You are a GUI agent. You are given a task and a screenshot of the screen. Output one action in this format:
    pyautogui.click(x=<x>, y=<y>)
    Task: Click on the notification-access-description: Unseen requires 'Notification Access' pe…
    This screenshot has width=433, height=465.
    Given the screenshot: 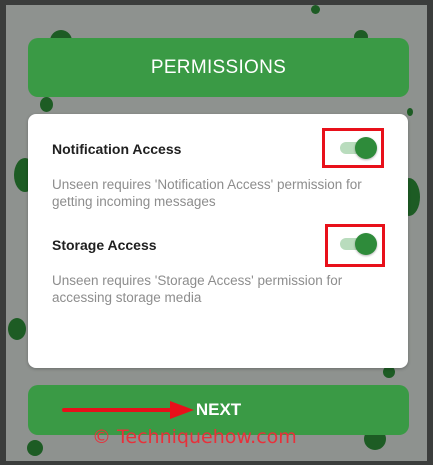 What is the action you would take?
    pyautogui.click(x=207, y=193)
    